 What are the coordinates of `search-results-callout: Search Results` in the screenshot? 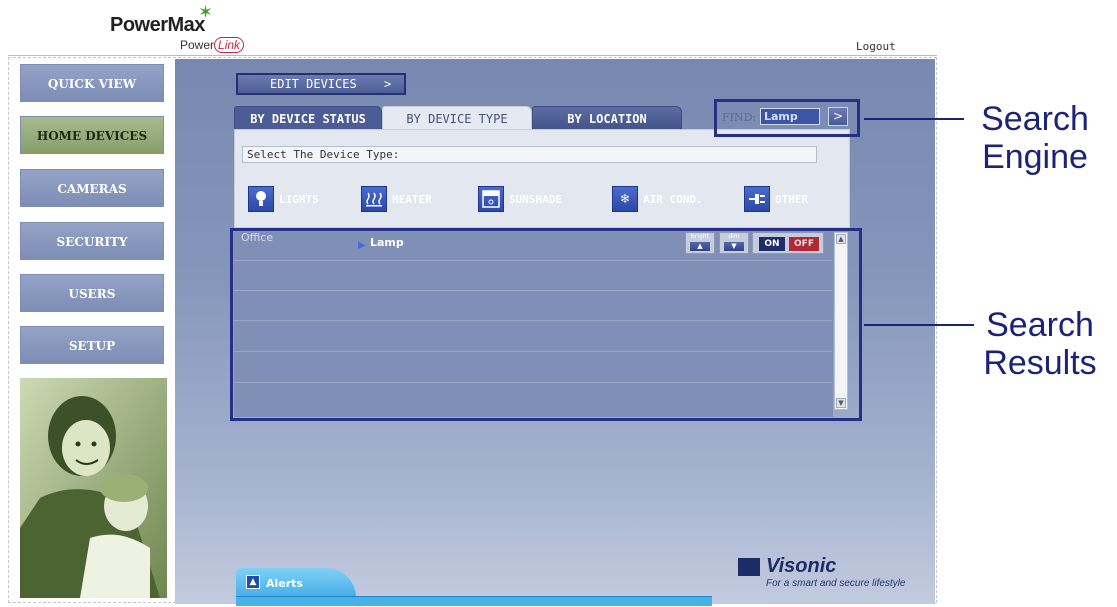 It's located at (1040, 344).